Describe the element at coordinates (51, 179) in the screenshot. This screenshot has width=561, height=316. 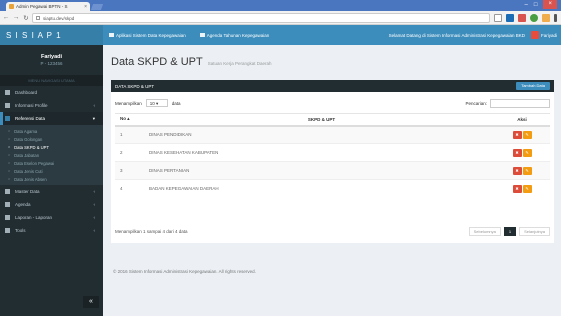
I see `submenu-item-jenis-absen: Data Jenis Absen` at that location.